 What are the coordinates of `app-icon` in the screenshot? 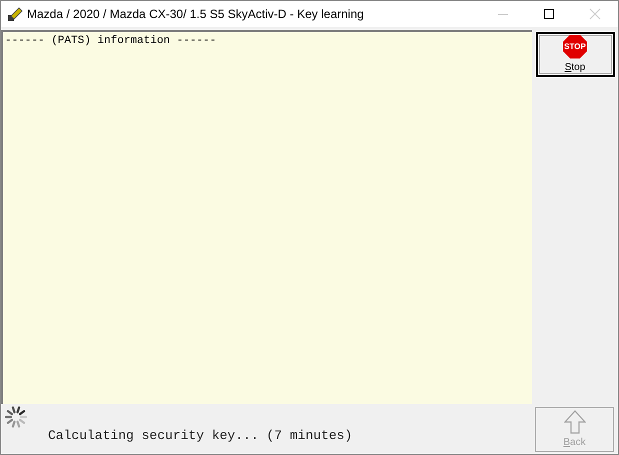 It's located at (15, 14).